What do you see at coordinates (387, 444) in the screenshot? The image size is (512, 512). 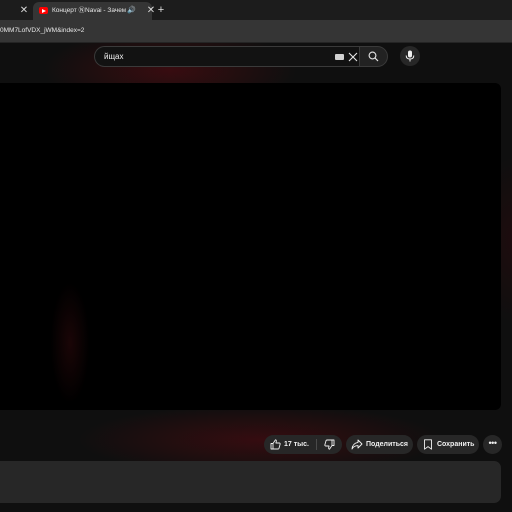 I see `share-label: Поделиться` at bounding box center [387, 444].